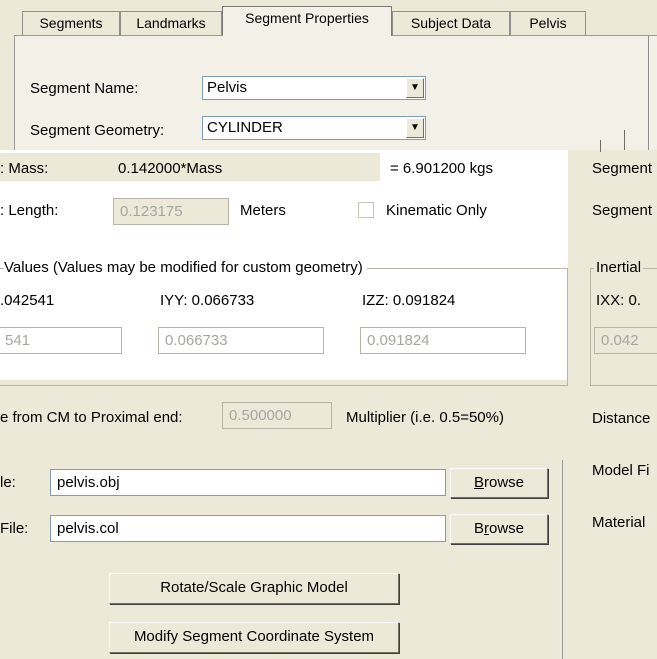 This screenshot has height=659, width=657. Describe the element at coordinates (171, 23) in the screenshot. I see `tab-landmarks: Landmarks` at that location.